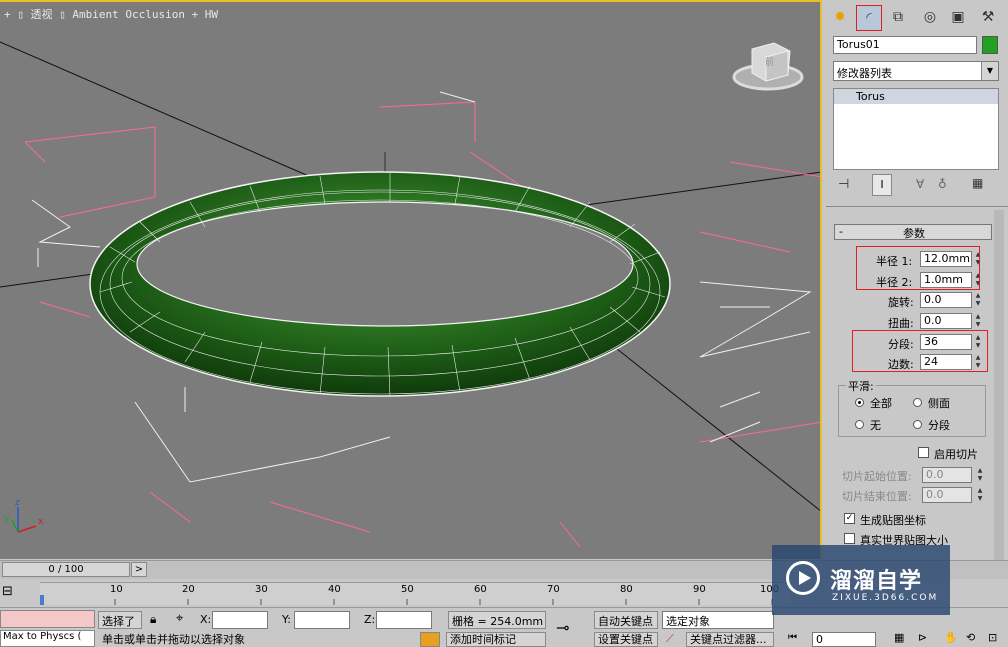 Image resolution: width=1008 pixels, height=647 pixels. I want to click on key-icon: ⊸, so click(562, 627).